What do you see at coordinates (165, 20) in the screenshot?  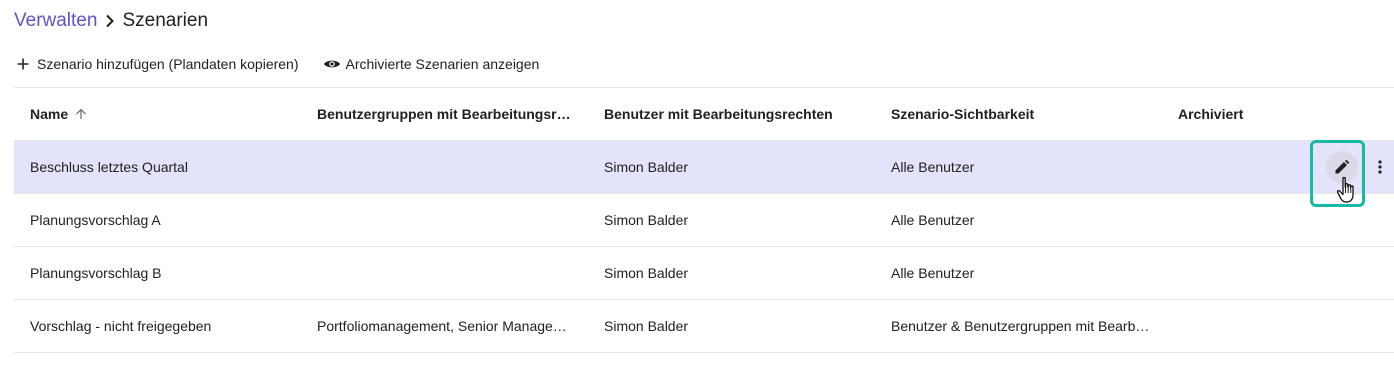 I see `page-title: Szenarien` at bounding box center [165, 20].